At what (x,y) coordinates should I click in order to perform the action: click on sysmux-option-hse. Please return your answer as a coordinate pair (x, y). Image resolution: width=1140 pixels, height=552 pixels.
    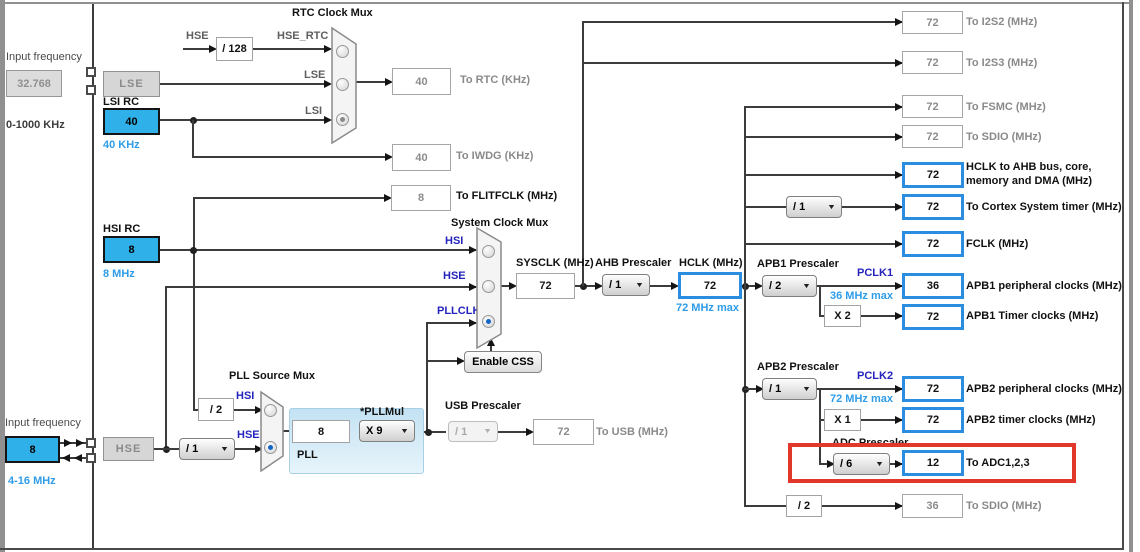
    Looking at the image, I should click on (488, 286).